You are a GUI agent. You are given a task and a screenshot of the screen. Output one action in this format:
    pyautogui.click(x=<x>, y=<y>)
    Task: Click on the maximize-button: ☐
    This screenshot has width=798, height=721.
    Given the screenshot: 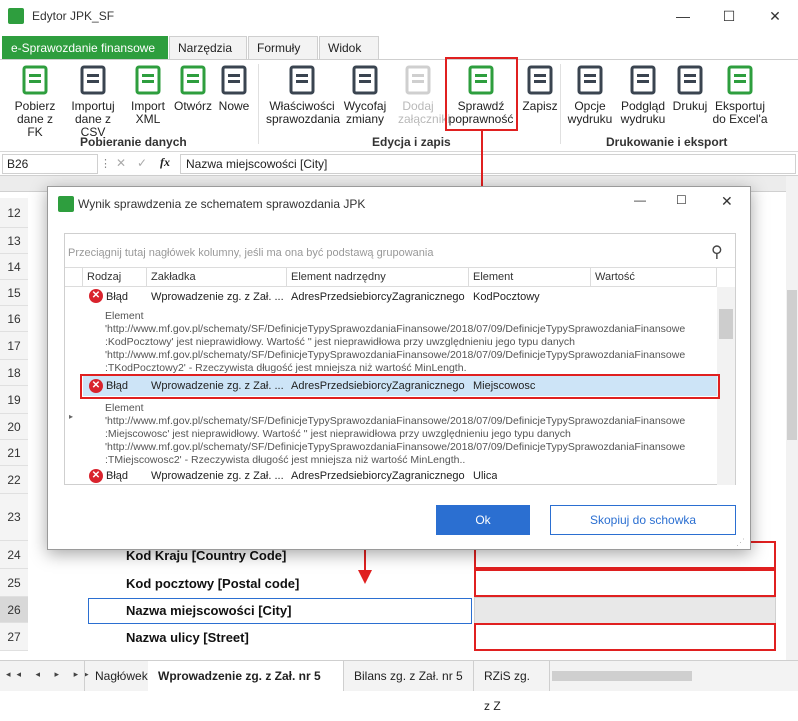 What is the action you would take?
    pyautogui.click(x=681, y=200)
    